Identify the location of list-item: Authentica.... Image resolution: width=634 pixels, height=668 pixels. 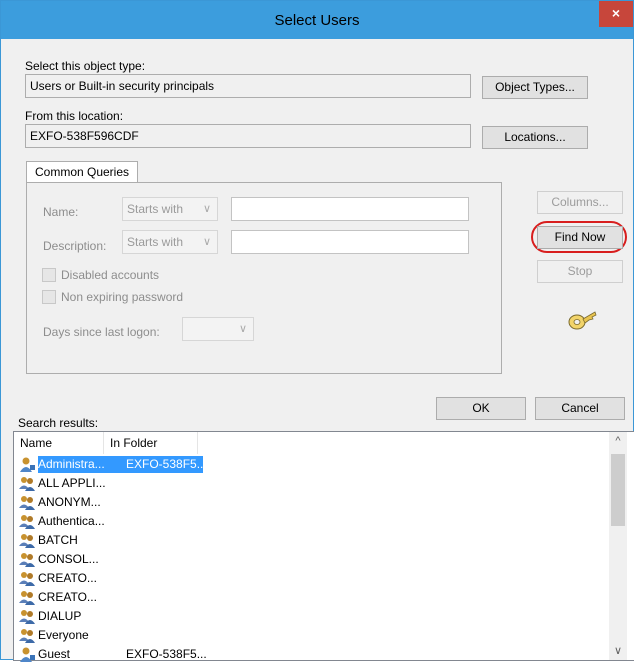
(113, 521).